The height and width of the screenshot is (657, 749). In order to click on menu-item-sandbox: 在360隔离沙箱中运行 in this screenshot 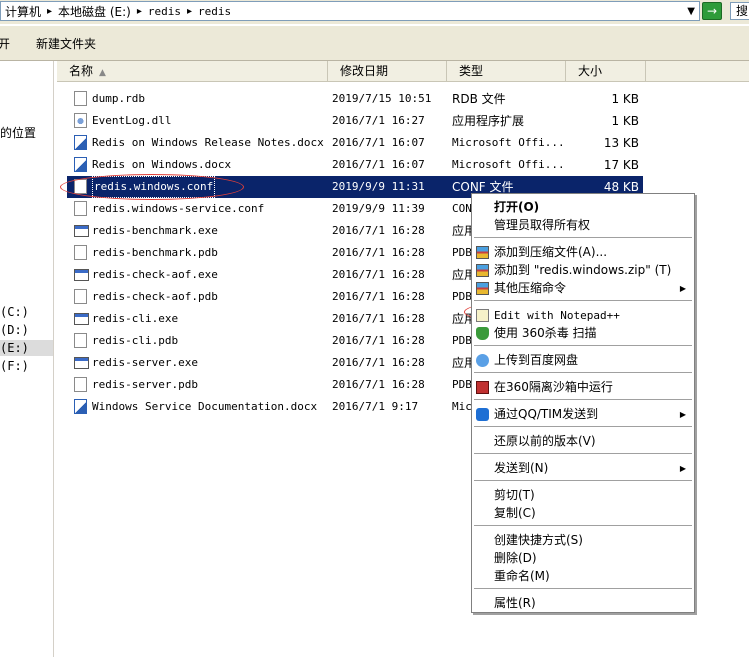, I will do `click(583, 387)`.